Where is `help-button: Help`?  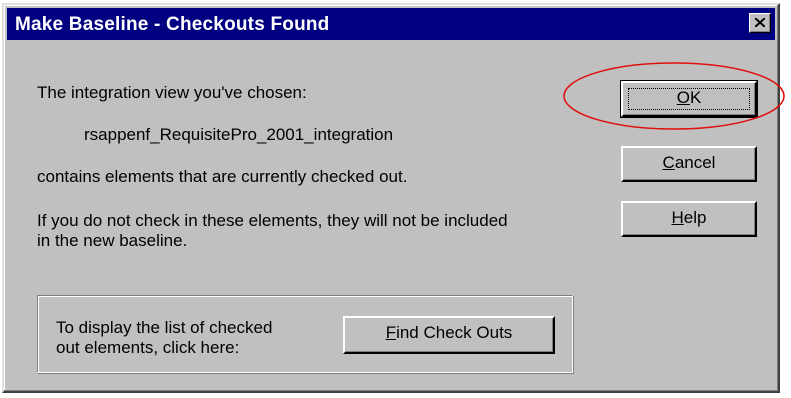 help-button: Help is located at coordinates (689, 219).